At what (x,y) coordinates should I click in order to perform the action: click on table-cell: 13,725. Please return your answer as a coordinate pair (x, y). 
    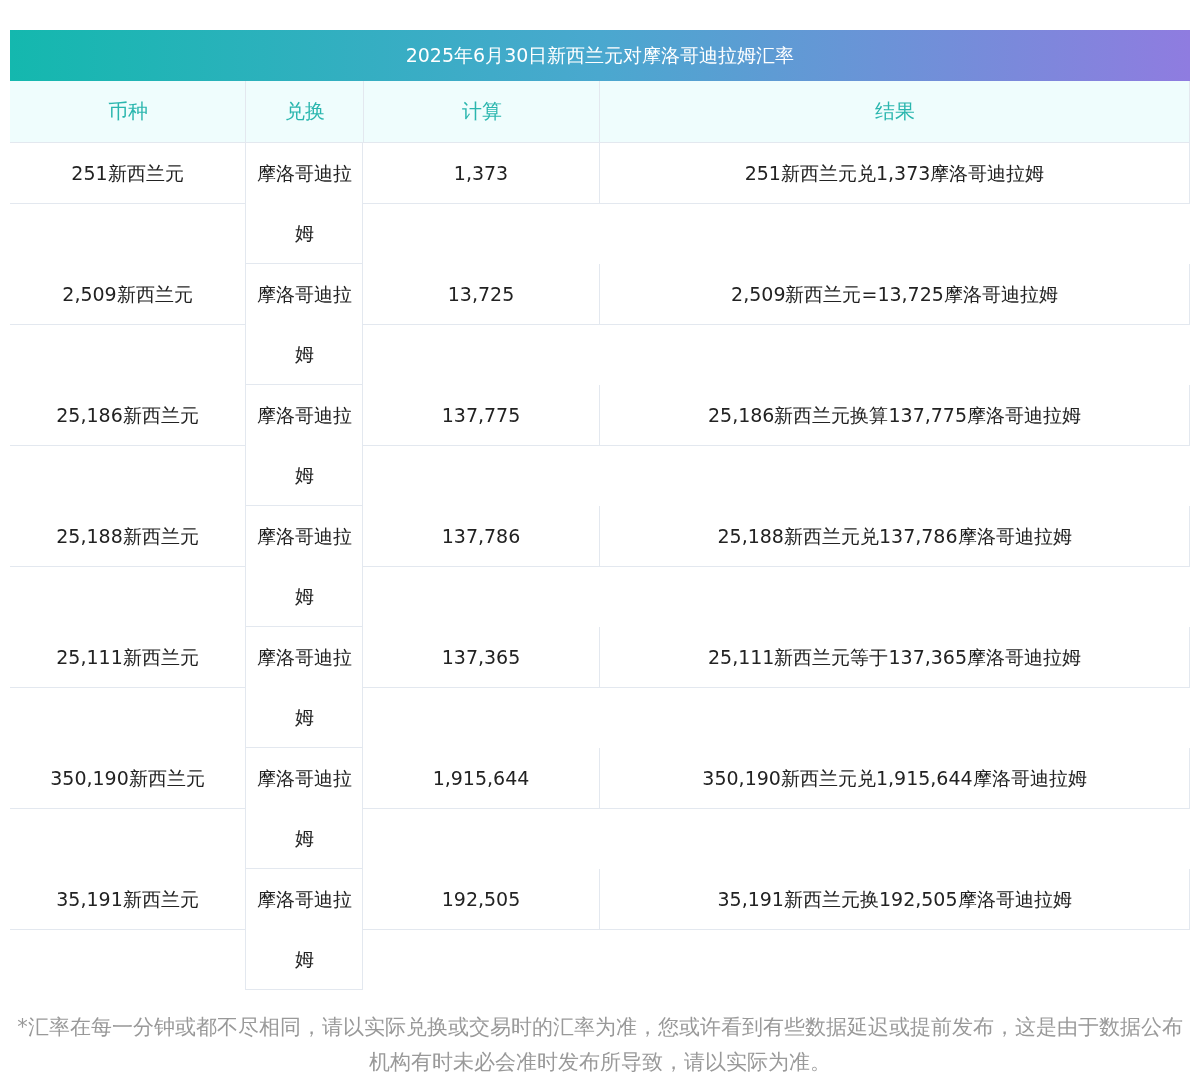
    Looking at the image, I should click on (481, 294).